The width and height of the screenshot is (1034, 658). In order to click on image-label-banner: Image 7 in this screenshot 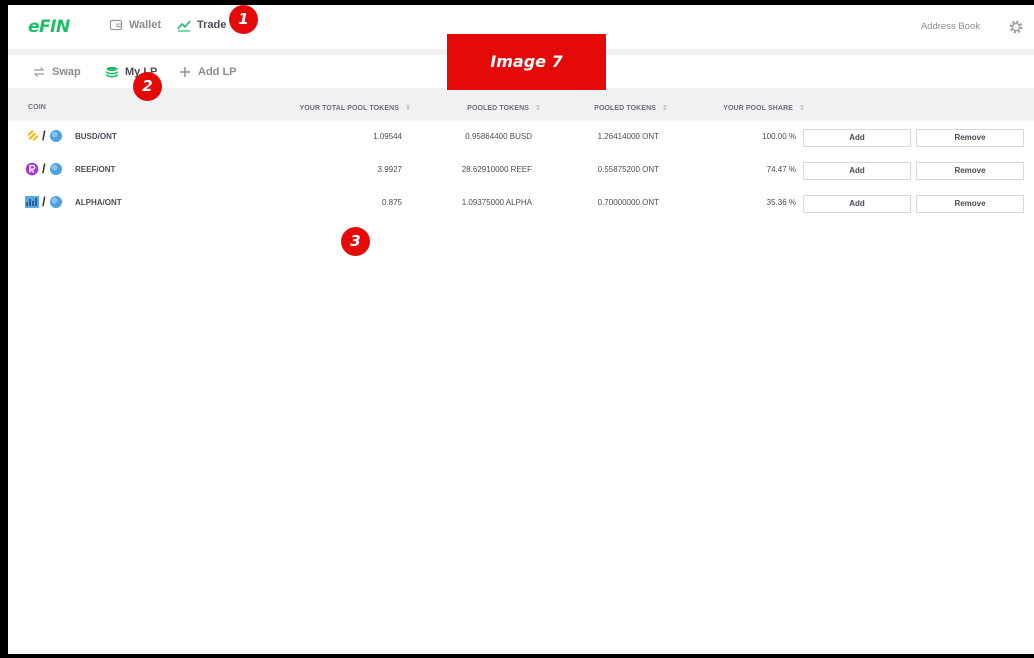, I will do `click(526, 62)`.